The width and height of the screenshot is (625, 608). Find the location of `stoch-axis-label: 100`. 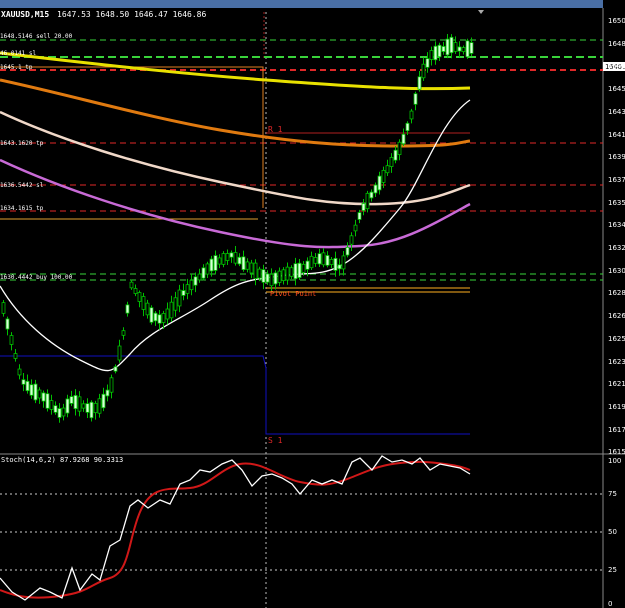

stoch-axis-label: 100 is located at coordinates (615, 461).